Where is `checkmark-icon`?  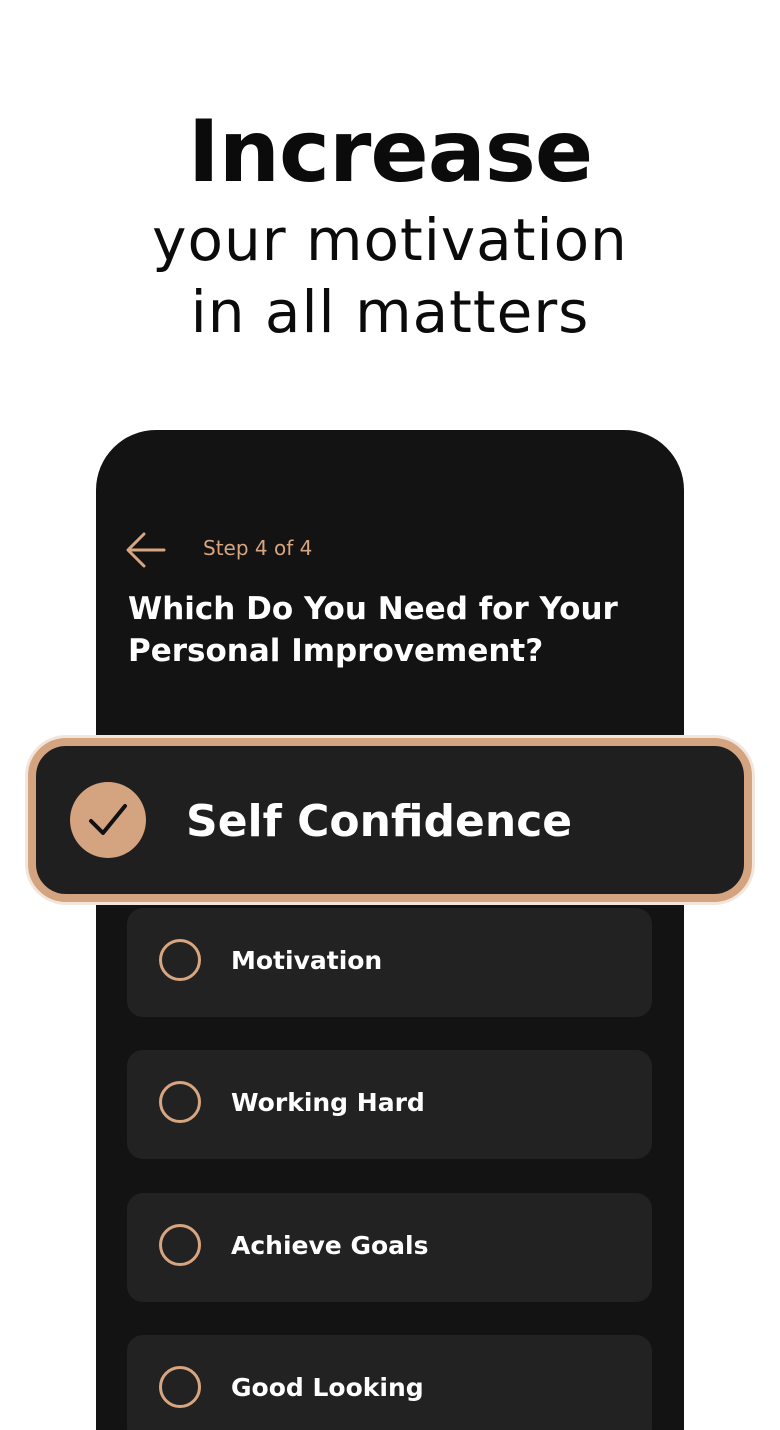
checkmark-icon is located at coordinates (108, 820).